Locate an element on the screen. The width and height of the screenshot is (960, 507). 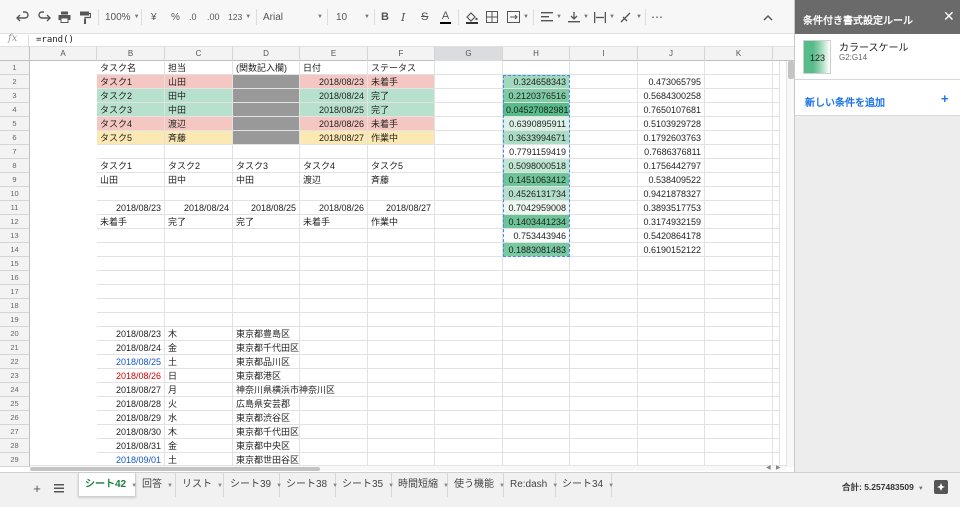
cell-a7 is located at coordinates (131, 152).